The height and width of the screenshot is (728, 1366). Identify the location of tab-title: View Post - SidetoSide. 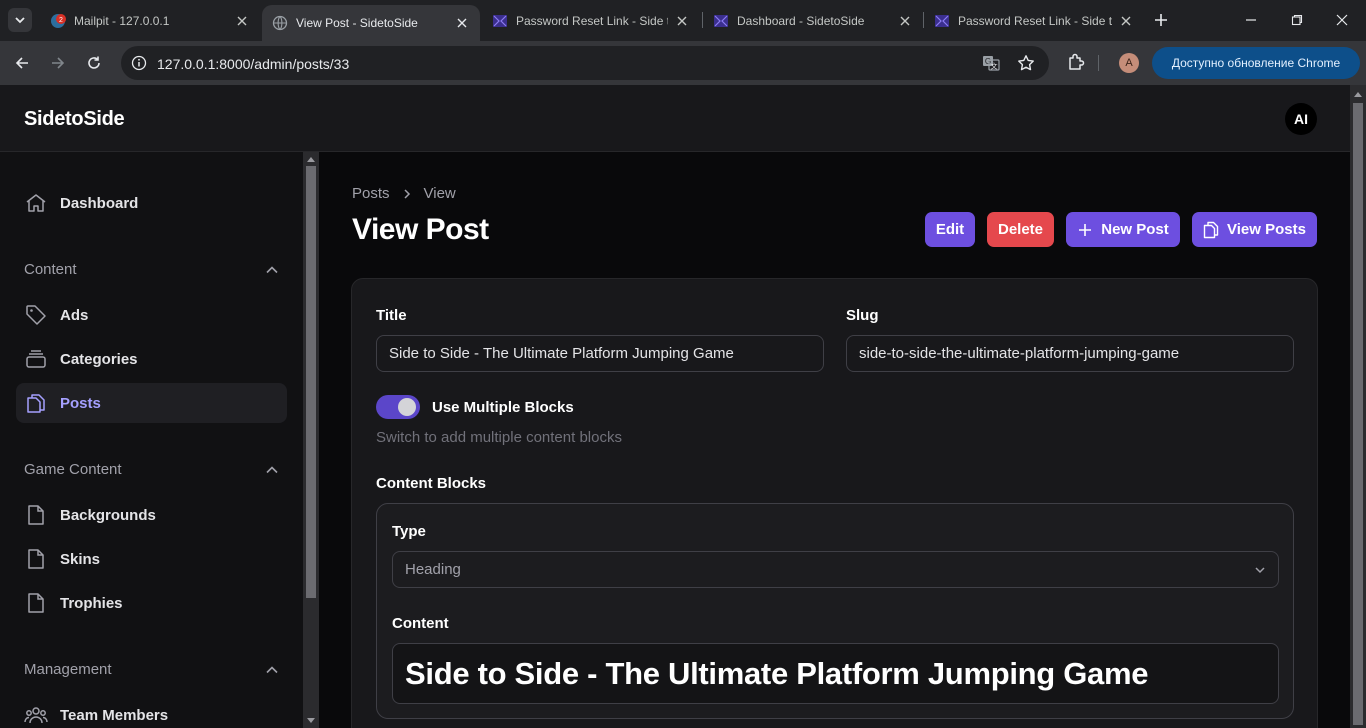
(357, 23).